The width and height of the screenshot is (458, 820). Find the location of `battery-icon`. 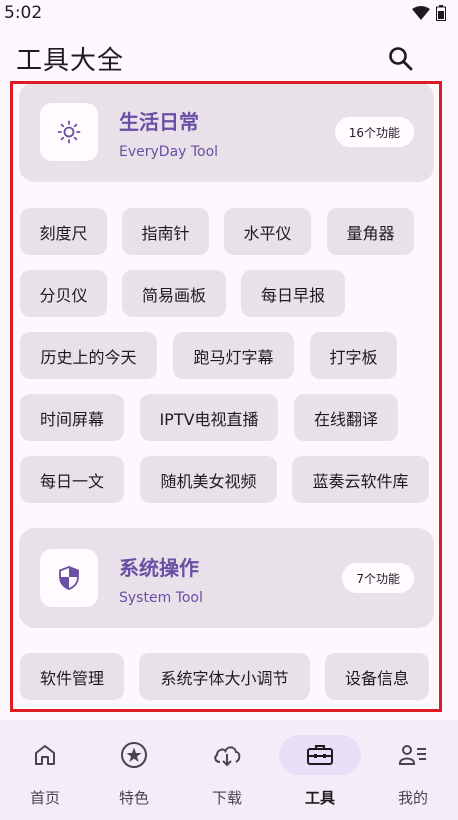

battery-icon is located at coordinates (441, 13).